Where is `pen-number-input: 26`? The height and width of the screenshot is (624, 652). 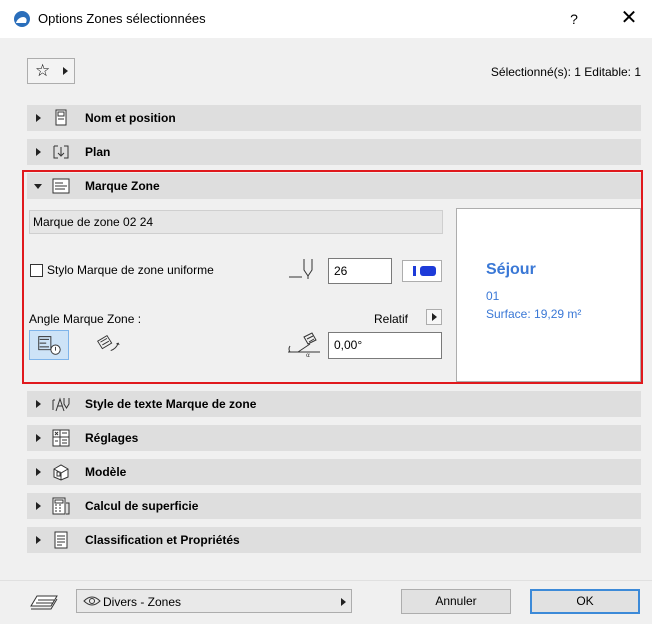
pen-number-input: 26 is located at coordinates (360, 271).